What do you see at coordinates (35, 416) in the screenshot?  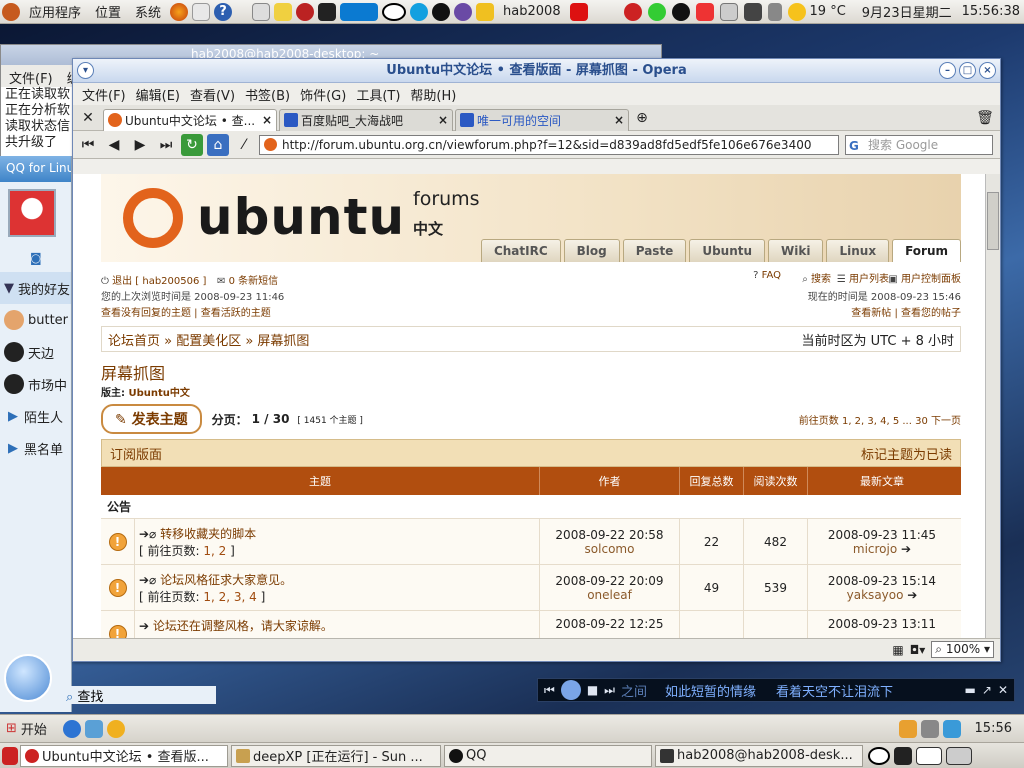 I see `qq-group-strangers: ▶ 陌生人` at bounding box center [35, 416].